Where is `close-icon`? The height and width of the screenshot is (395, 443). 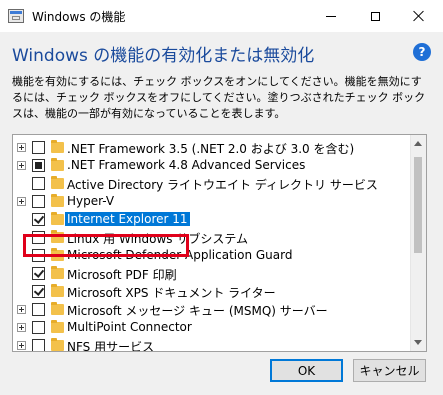
close-icon is located at coordinates (419, 16).